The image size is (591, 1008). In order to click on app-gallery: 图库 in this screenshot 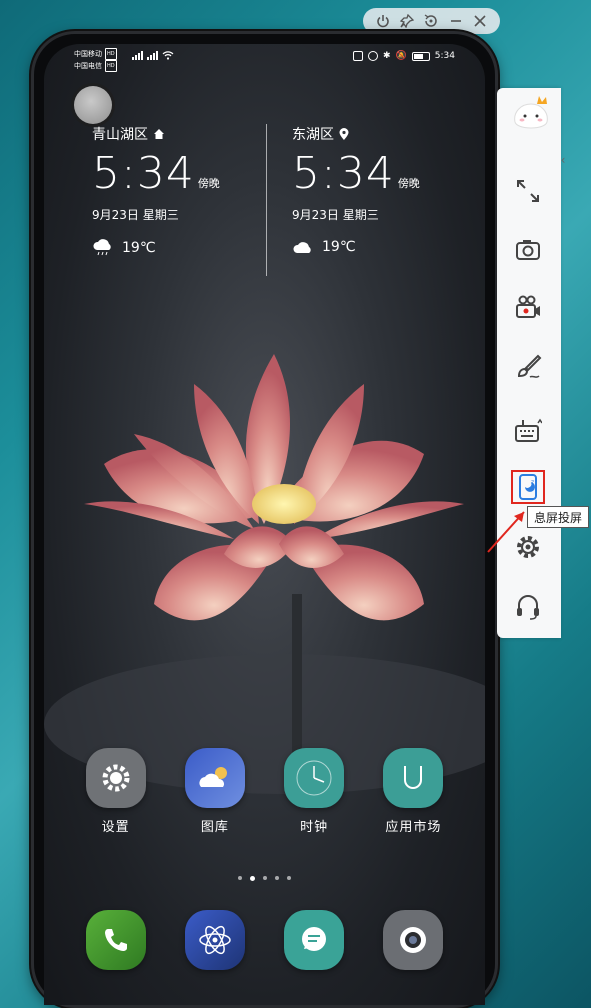, I will do `click(215, 791)`.